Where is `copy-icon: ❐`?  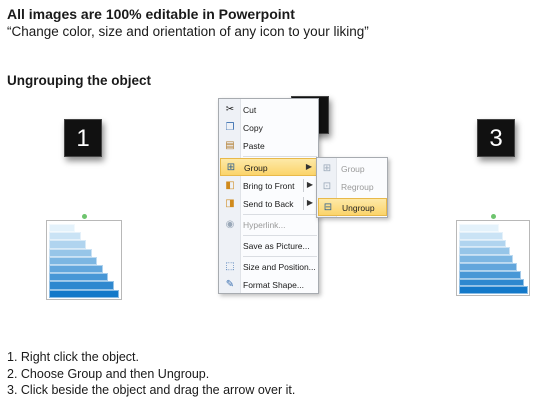 copy-icon: ❐ is located at coordinates (230, 127).